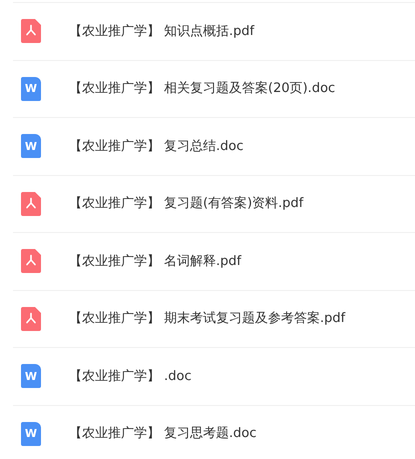 The width and height of the screenshot is (415, 459). Describe the element at coordinates (250, 88) in the screenshot. I see `file-name: 相关复习题及答案(20页).doc` at that location.